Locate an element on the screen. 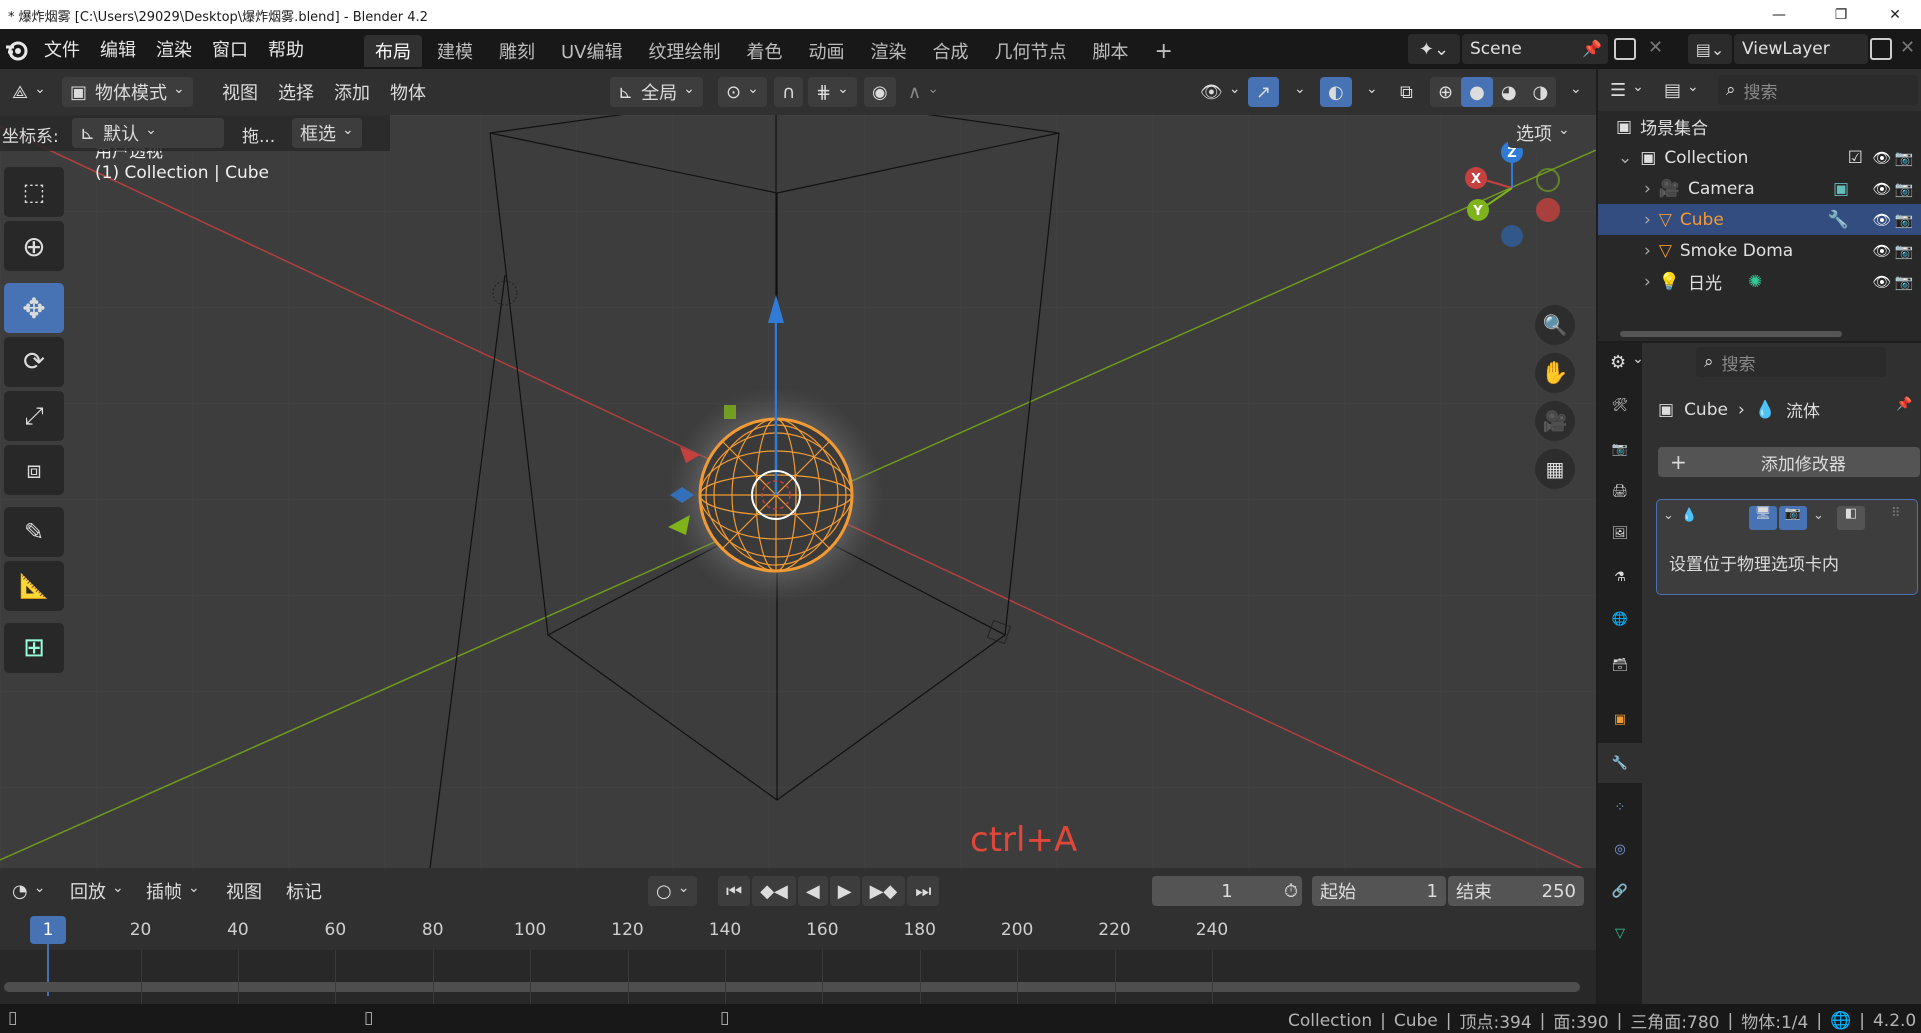 The height and width of the screenshot is (1033, 1921). scale-tool: ⤢ is located at coordinates (34, 416).